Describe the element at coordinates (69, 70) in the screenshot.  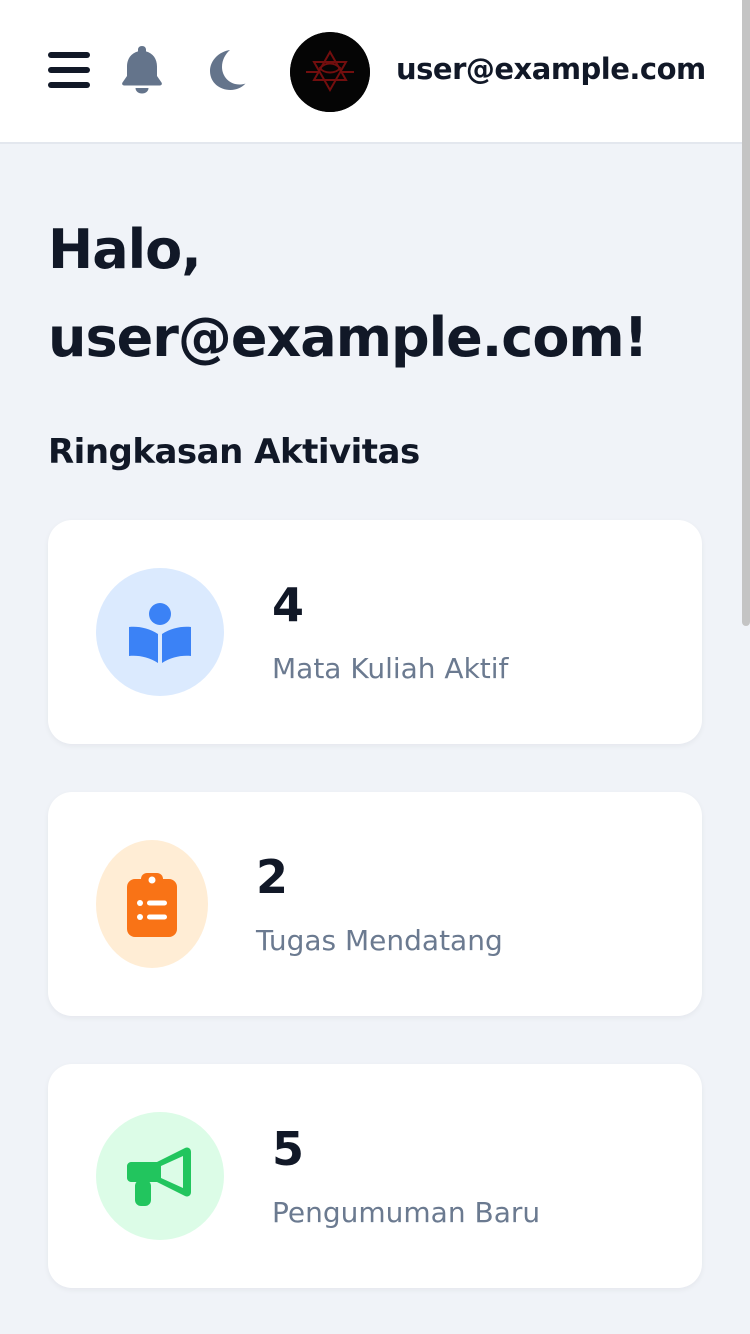
I see `menu-icon` at that location.